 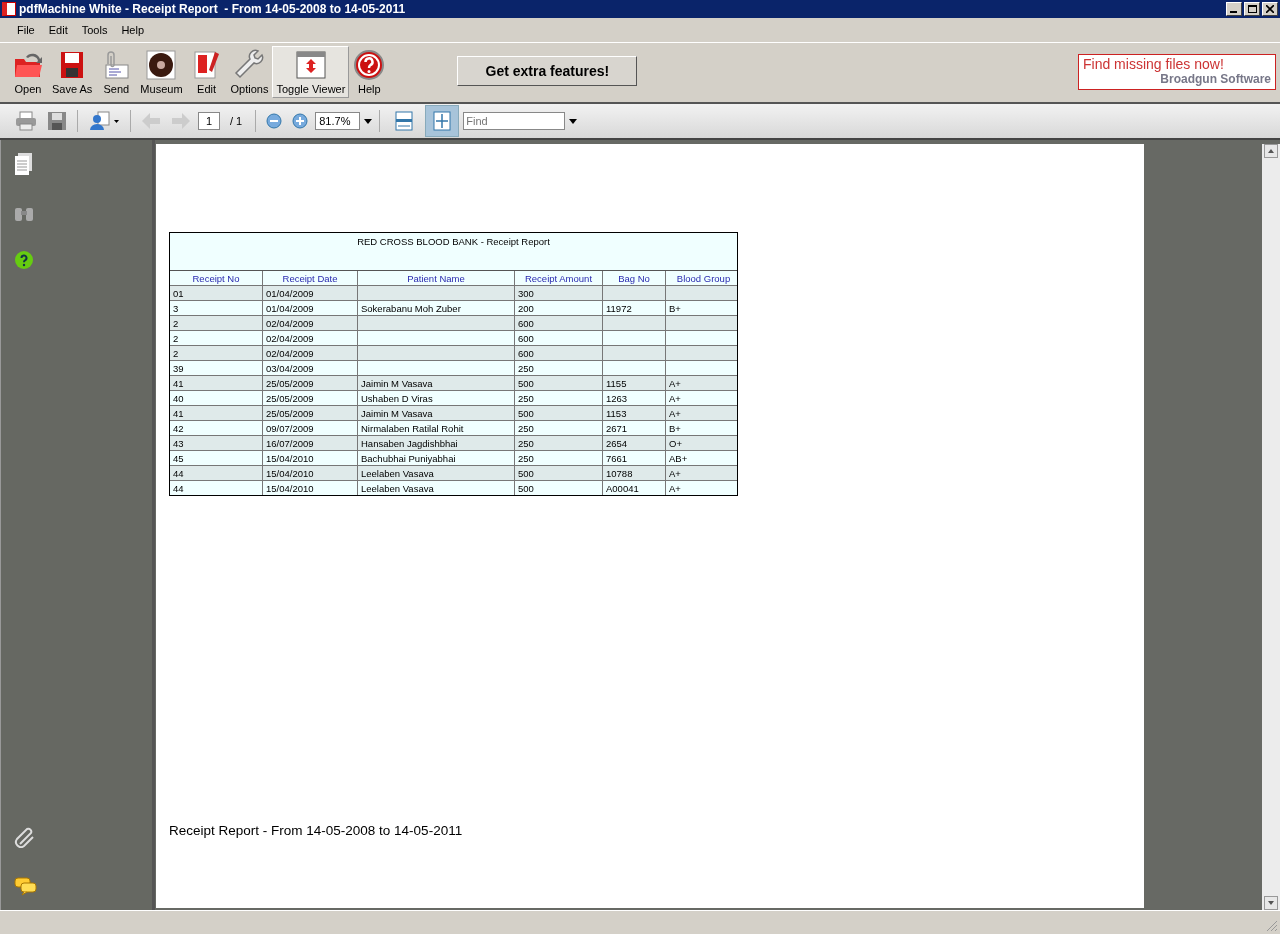 What do you see at coordinates (24, 164) in the screenshot?
I see `pages-icon` at bounding box center [24, 164].